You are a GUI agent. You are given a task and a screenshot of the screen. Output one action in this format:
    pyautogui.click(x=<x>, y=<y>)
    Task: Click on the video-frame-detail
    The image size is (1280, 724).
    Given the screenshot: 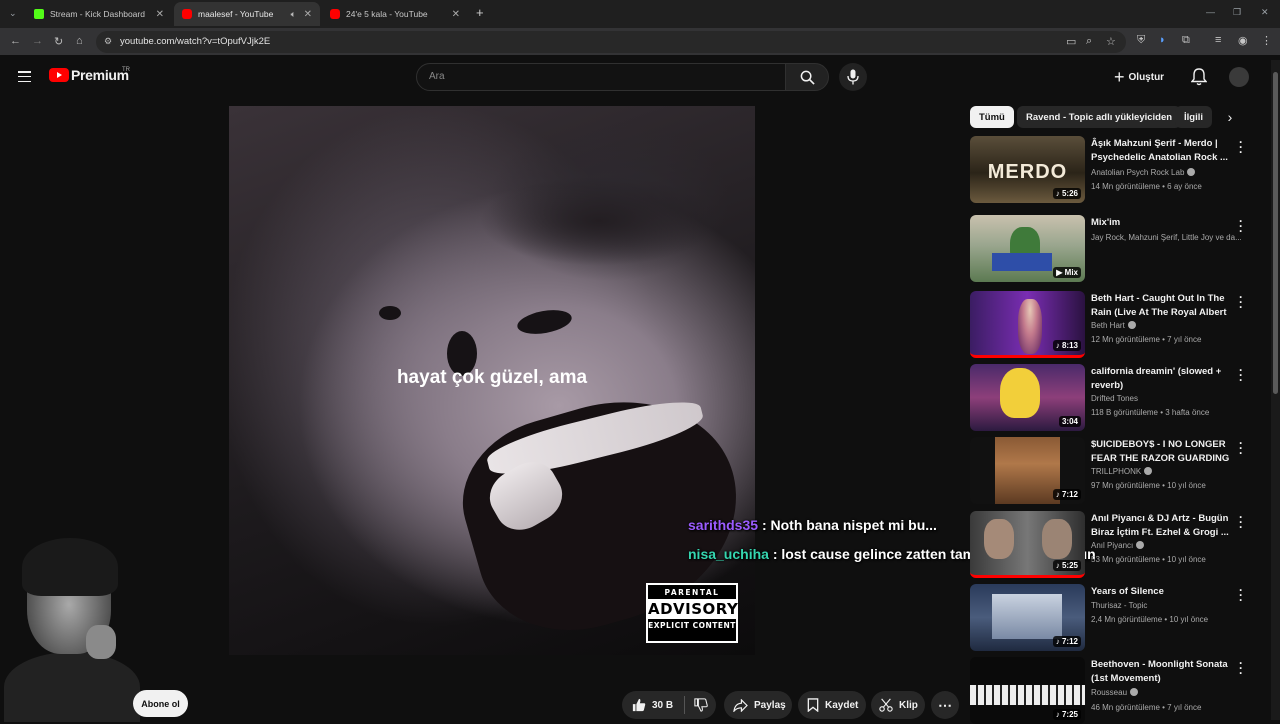 What is the action you would take?
    pyautogui.click(x=544, y=322)
    